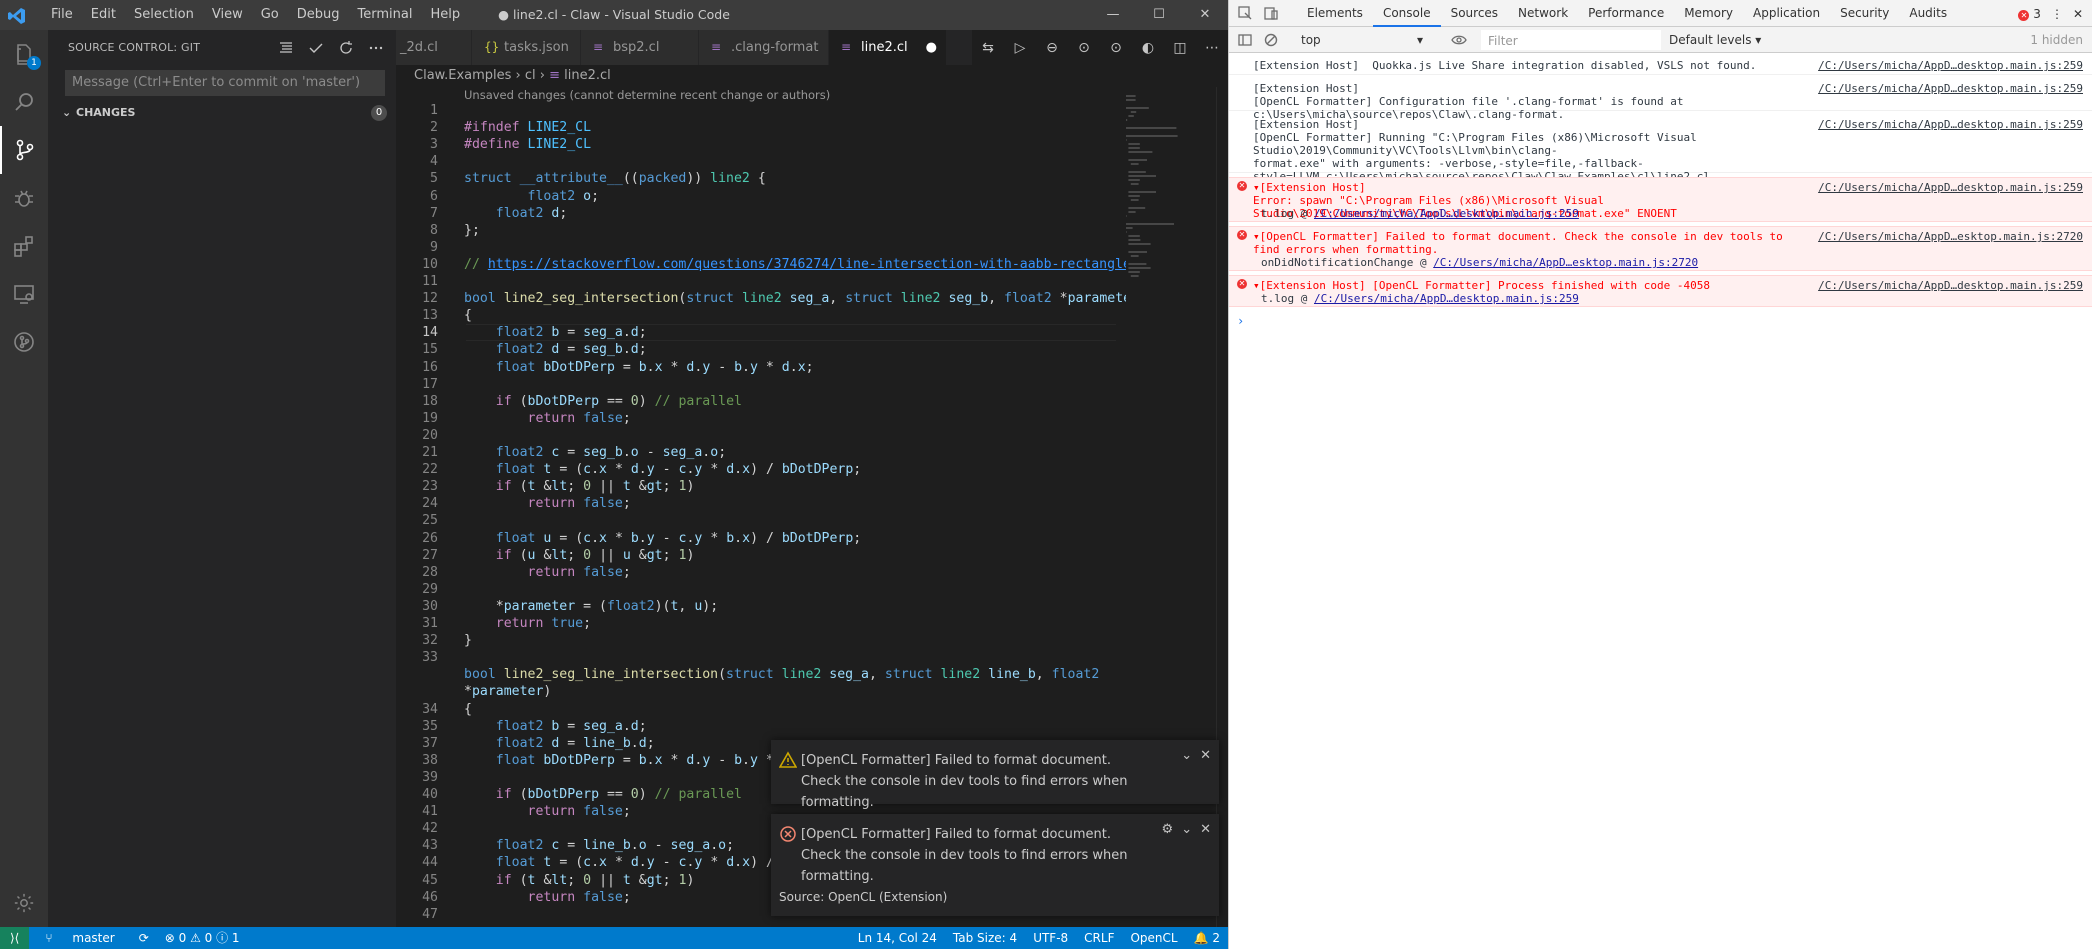 The width and height of the screenshot is (2092, 949). Describe the element at coordinates (24, 102) in the screenshot. I see `search-icon` at that location.